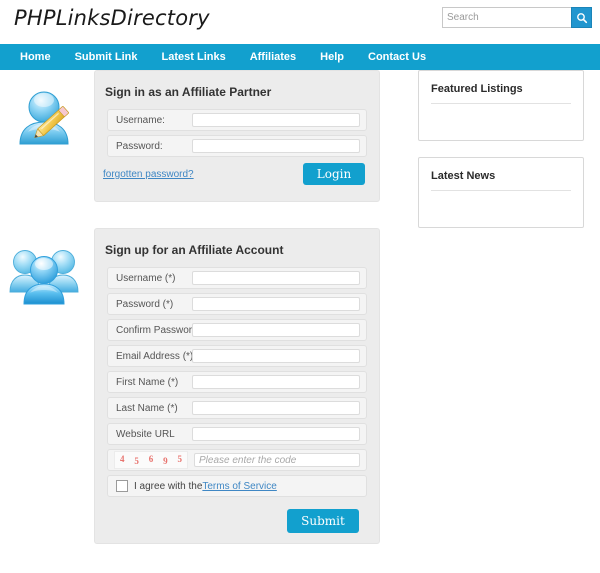 Image resolution: width=600 pixels, height=573 pixels. What do you see at coordinates (155, 356) in the screenshot?
I see `signup-email-label: Email Address (*)` at bounding box center [155, 356].